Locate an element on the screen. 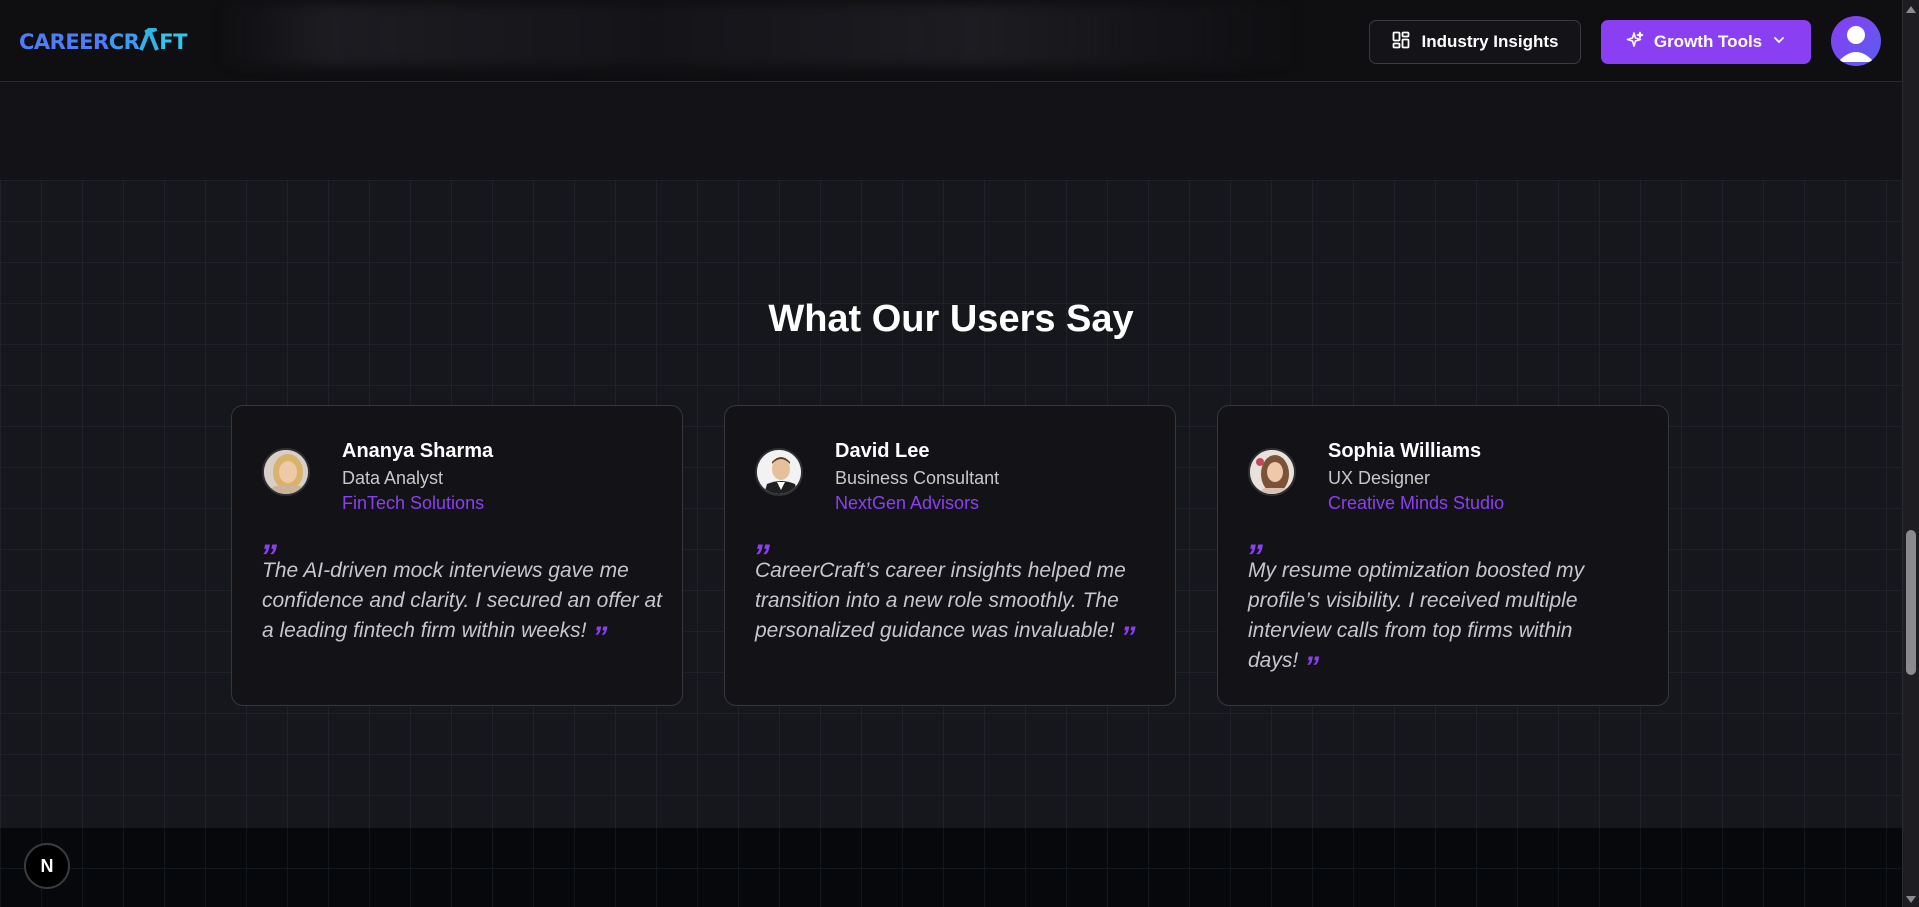 The image size is (1919, 907). user-company: FinTech Solutions is located at coordinates (413, 503).